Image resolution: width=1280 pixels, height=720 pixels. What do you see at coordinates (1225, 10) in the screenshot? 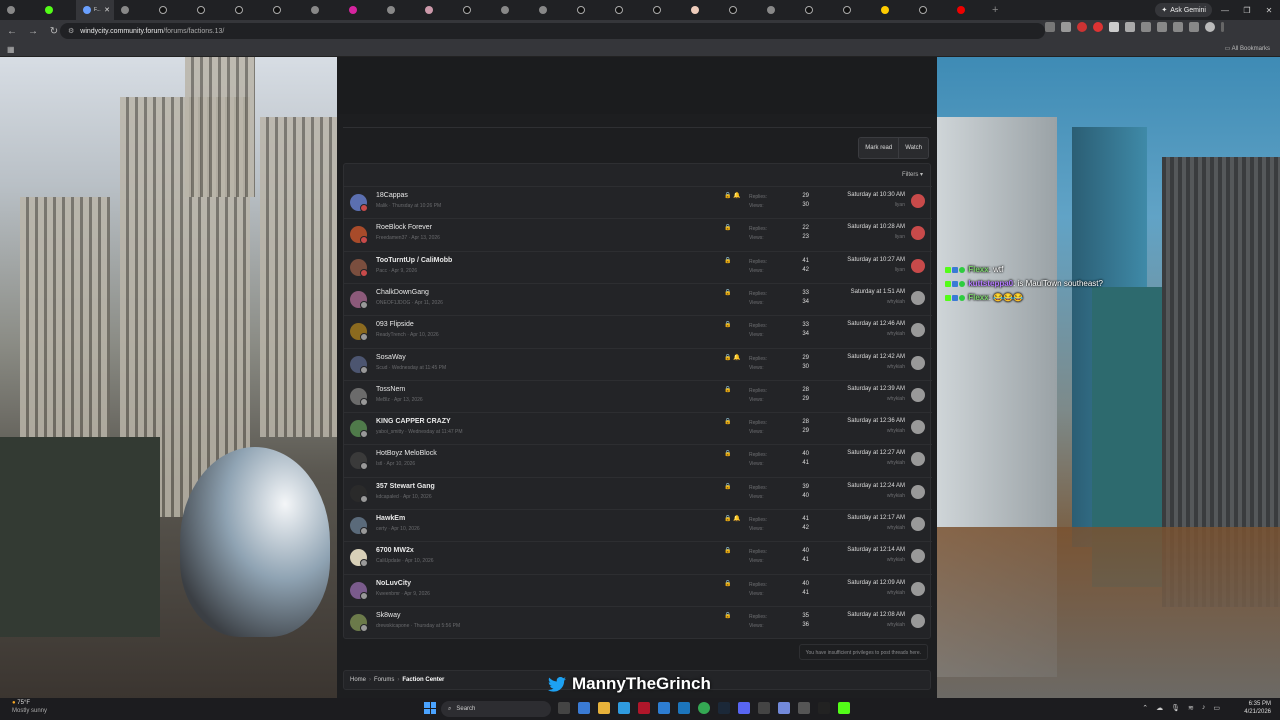
I see `minimize-icon: —` at bounding box center [1225, 10].